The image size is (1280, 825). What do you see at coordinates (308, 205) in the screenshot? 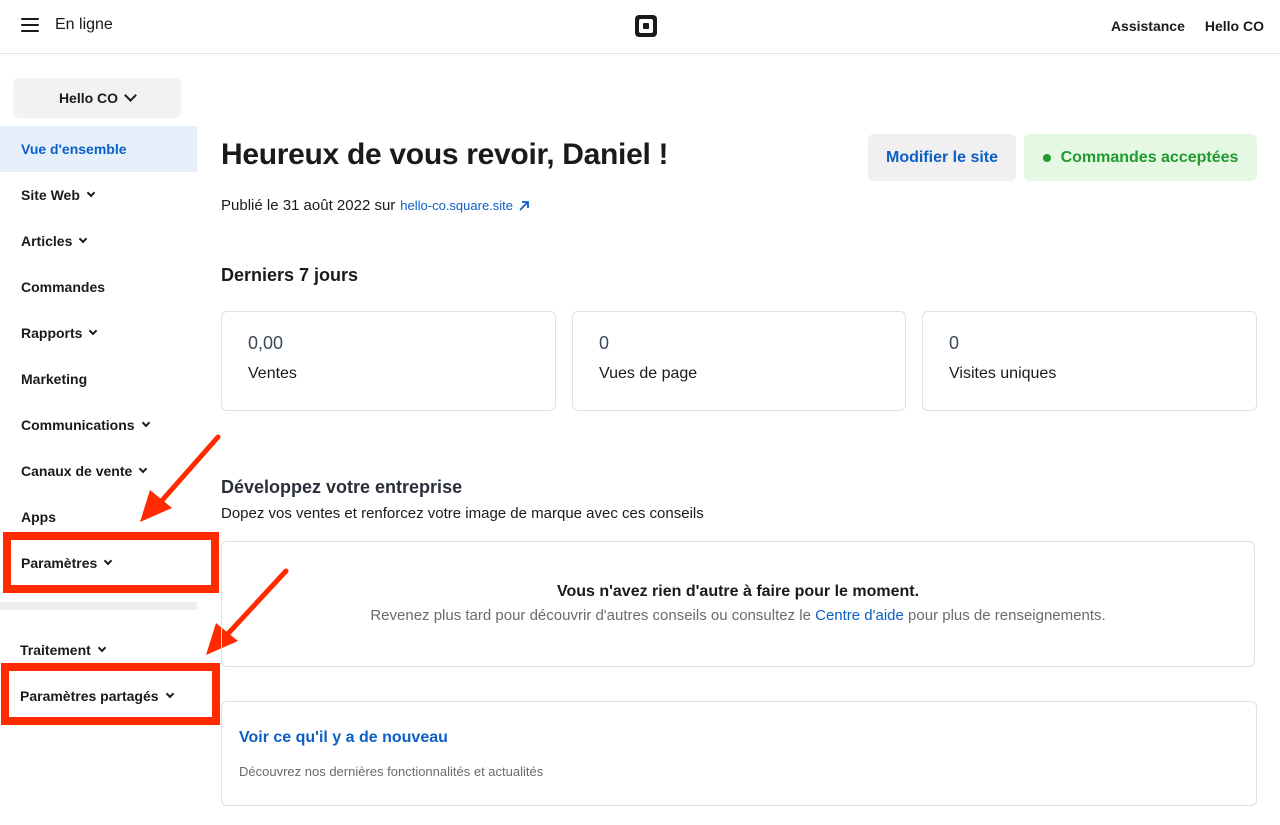
I see `published-text: Publié le 31 août 2022 sur` at bounding box center [308, 205].